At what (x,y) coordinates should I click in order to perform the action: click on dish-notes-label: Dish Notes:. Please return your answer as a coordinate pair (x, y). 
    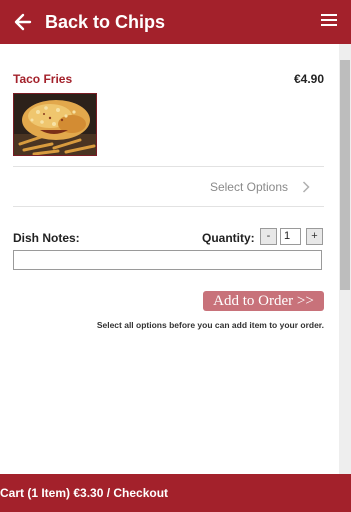
    Looking at the image, I should click on (46, 238).